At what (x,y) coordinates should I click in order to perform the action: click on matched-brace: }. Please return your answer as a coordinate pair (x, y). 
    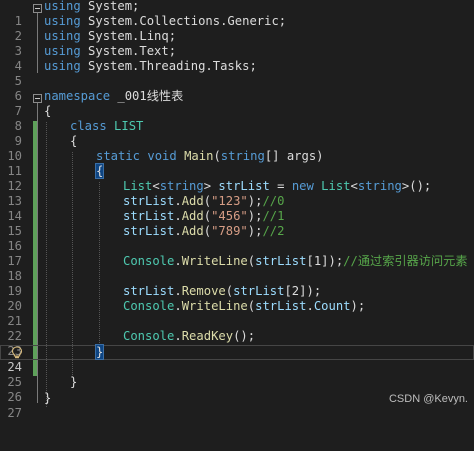
    Looking at the image, I should click on (99, 352).